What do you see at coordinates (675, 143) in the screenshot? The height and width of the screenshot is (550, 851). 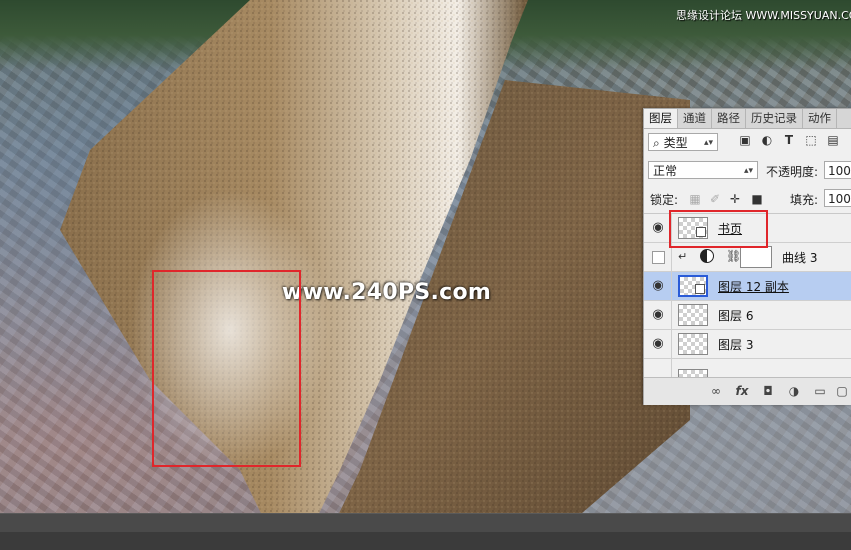 I see `filter-kind-value: 类型` at bounding box center [675, 143].